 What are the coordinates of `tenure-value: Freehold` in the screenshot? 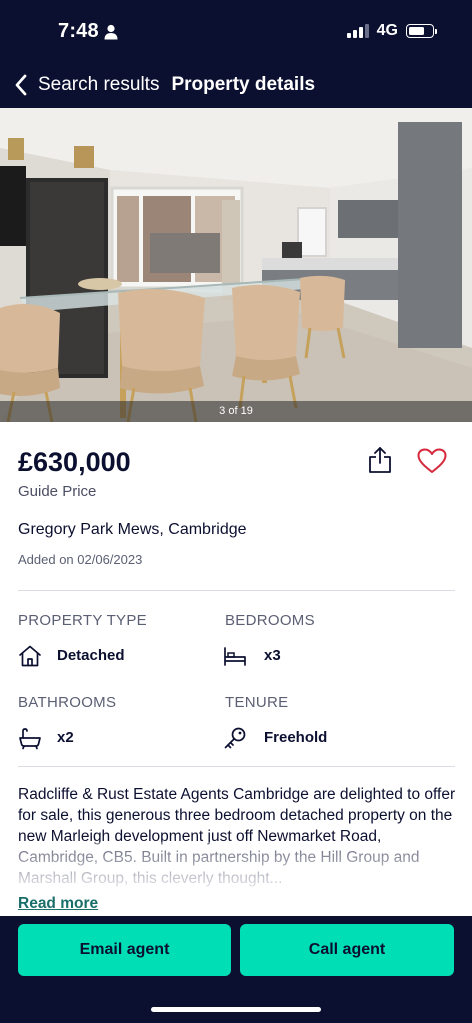 It's located at (296, 737).